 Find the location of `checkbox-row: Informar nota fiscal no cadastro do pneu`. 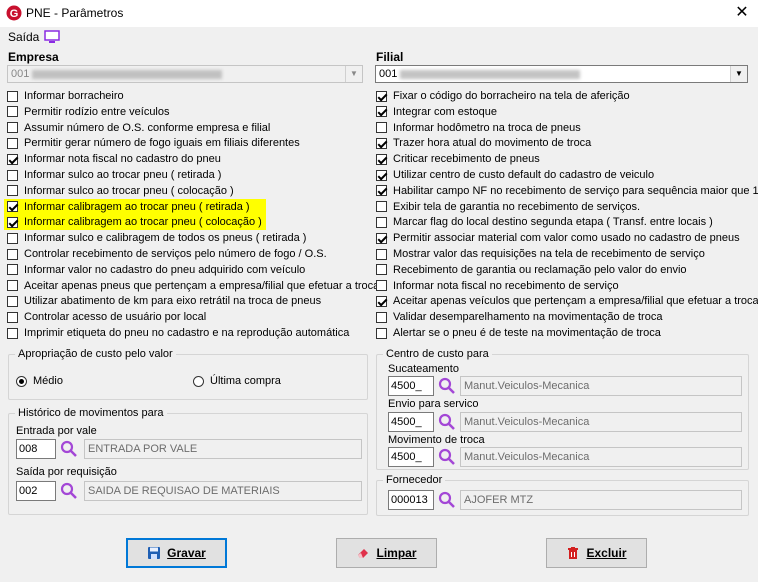

checkbox-row: Informar nota fiscal no cadastro do pneu is located at coordinates (112, 159).